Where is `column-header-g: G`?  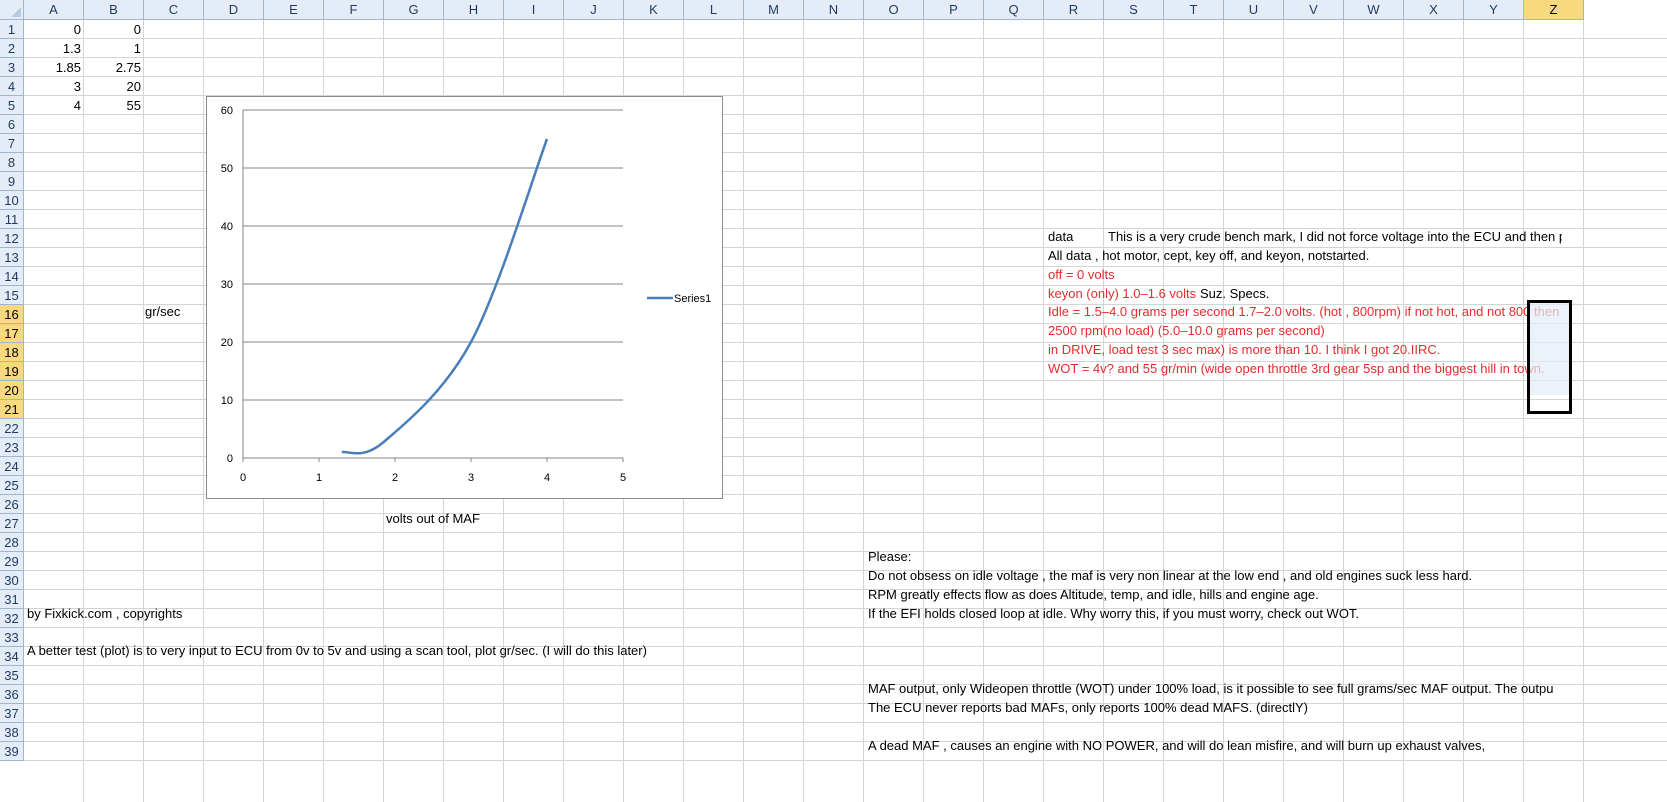
column-header-g: G is located at coordinates (414, 10).